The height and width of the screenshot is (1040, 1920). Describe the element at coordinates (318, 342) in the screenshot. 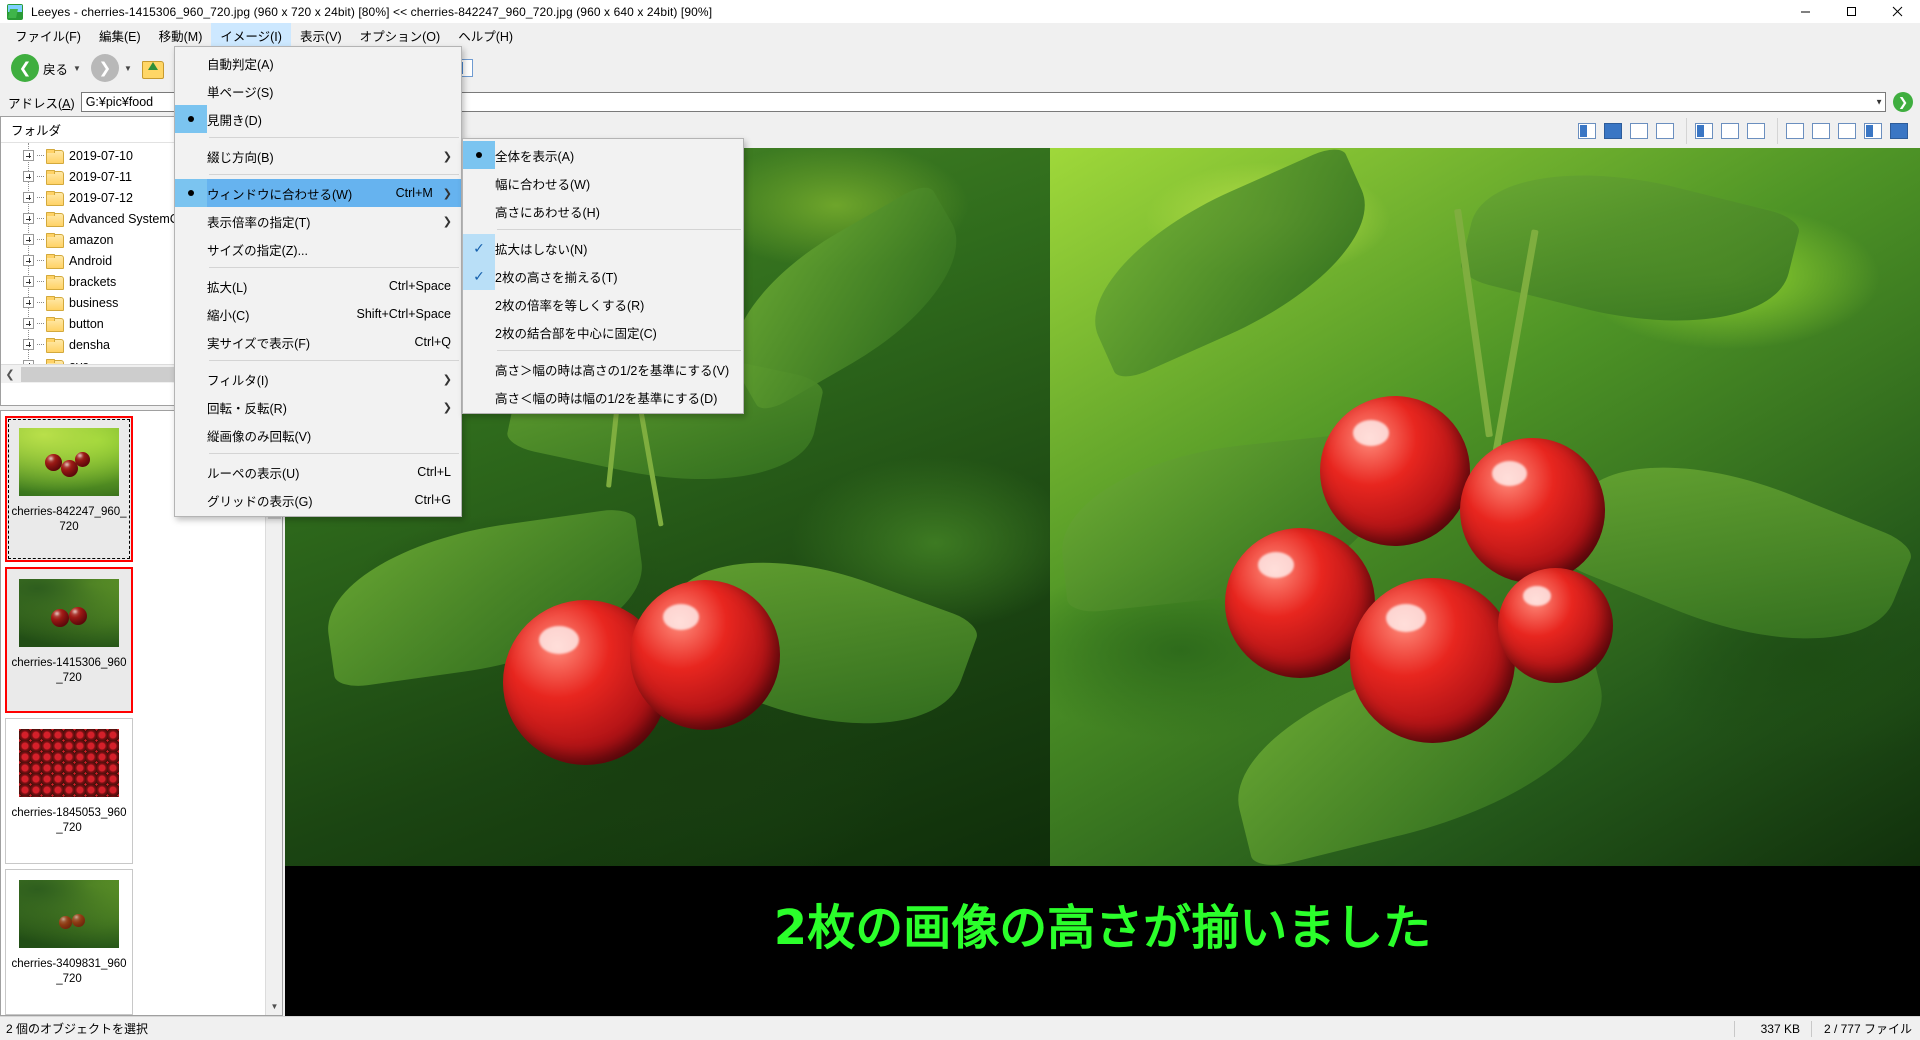

I see `menu-item-actual-size: 実サイズで表示(F) Ctrl+Q` at that location.